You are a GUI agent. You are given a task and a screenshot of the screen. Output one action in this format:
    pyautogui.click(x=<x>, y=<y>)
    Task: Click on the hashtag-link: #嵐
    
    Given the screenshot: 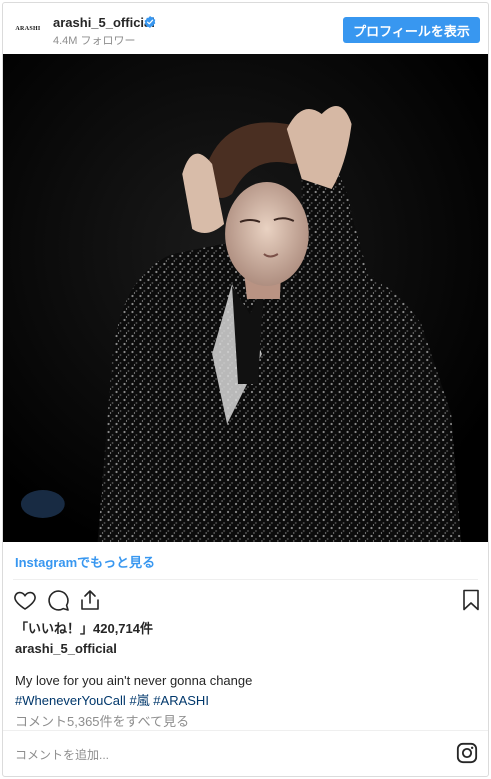 What is the action you would take?
    pyautogui.click(x=139, y=700)
    